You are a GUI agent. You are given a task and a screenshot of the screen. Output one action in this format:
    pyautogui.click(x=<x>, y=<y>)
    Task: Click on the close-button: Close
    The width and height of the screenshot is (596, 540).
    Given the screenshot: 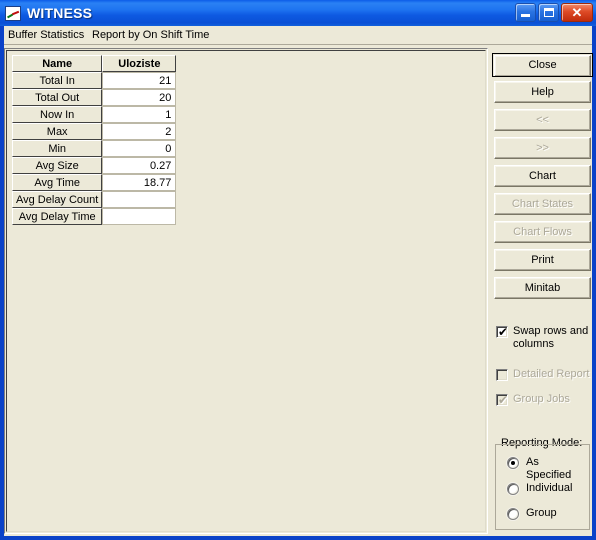 What is the action you would take?
    pyautogui.click(x=542, y=65)
    